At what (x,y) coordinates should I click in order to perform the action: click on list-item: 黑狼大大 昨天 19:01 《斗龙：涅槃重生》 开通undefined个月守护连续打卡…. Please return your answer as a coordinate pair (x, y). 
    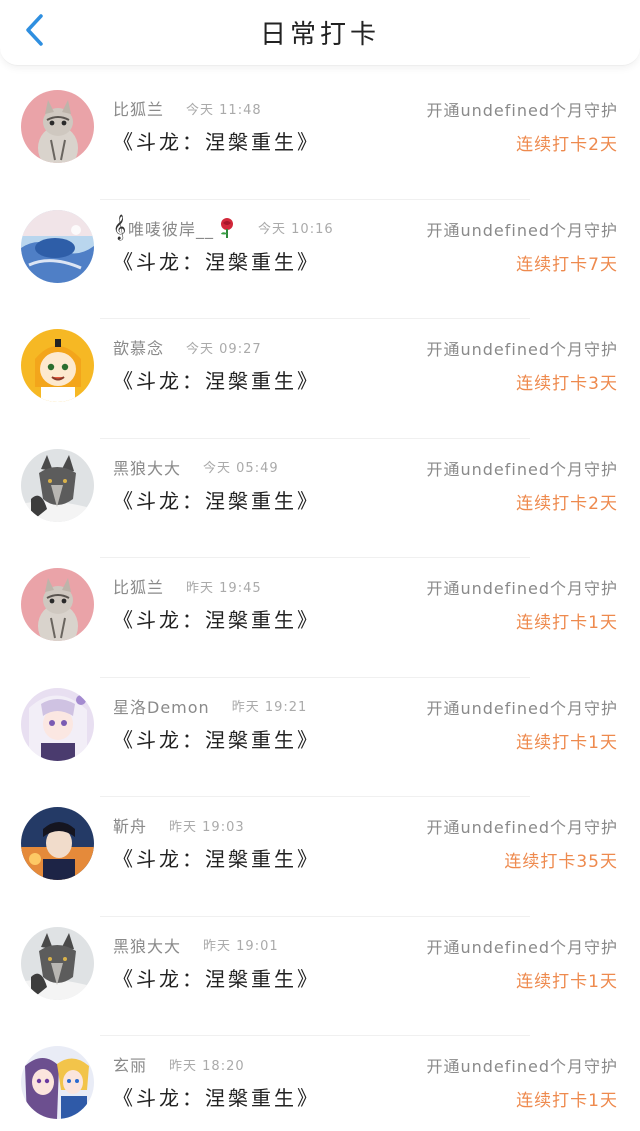
    Looking at the image, I should click on (320, 976).